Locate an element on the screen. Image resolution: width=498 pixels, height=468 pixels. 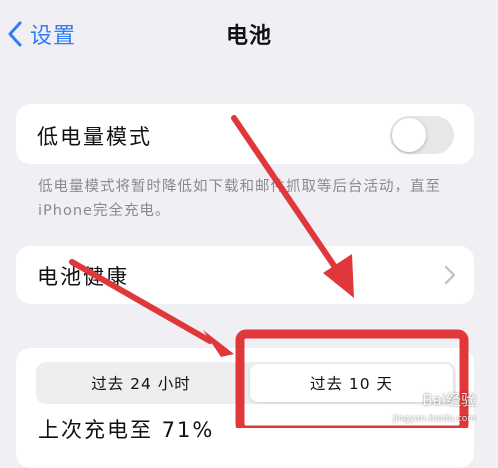
low-power-mode-label: 低电量模式 is located at coordinates (94, 137).